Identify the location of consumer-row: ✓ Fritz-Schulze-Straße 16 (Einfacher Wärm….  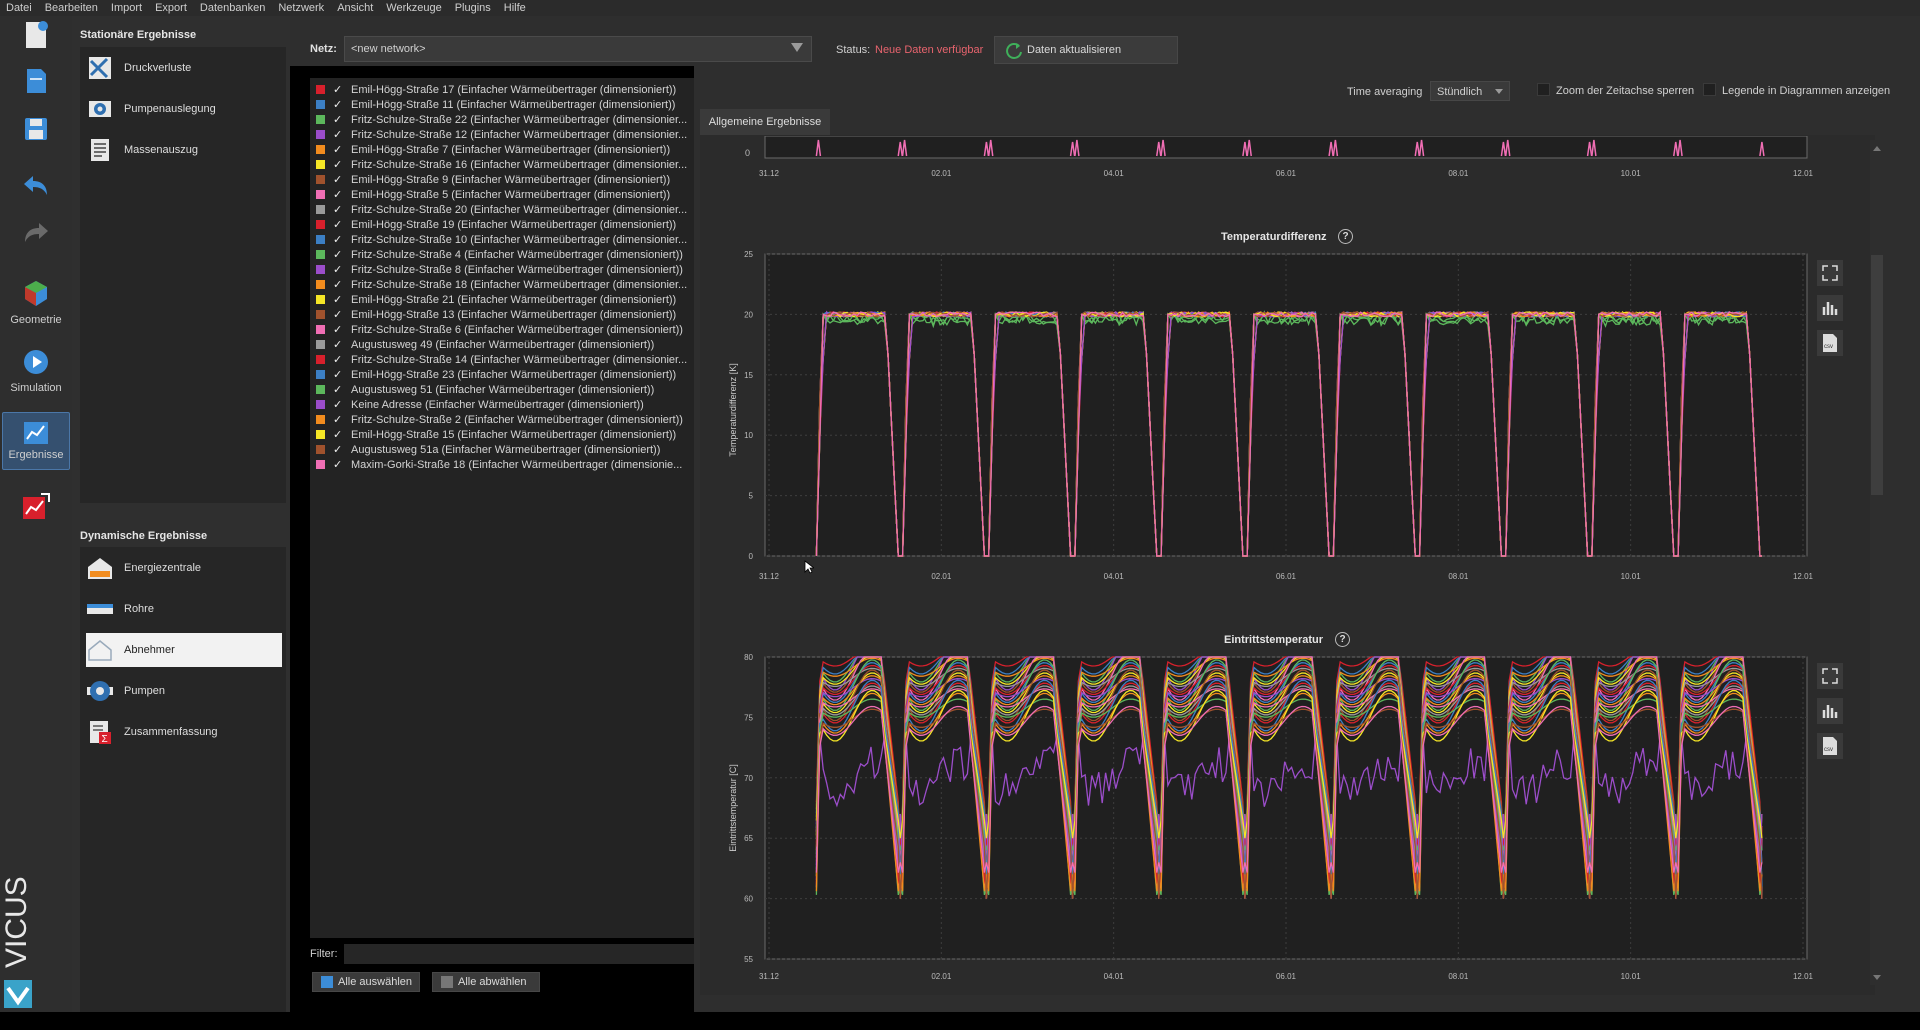
(504, 164).